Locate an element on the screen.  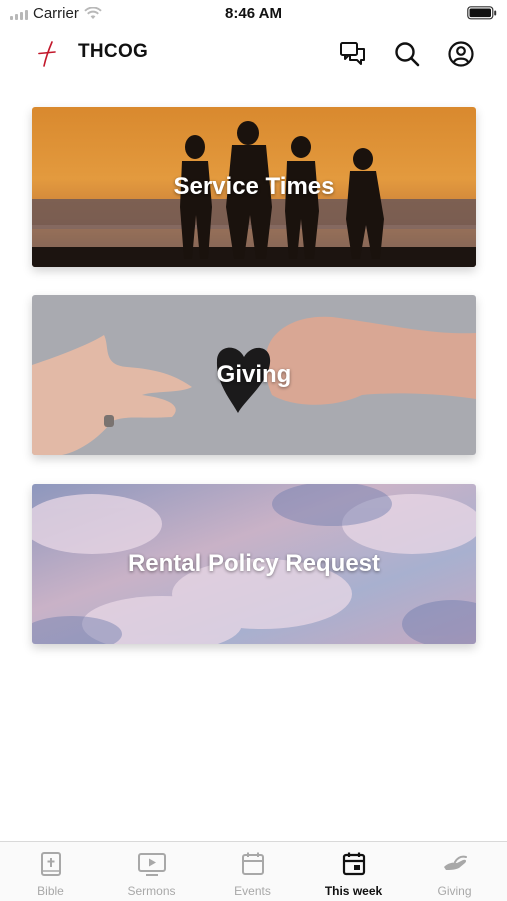
battery-icon is located at coordinates (482, 15).